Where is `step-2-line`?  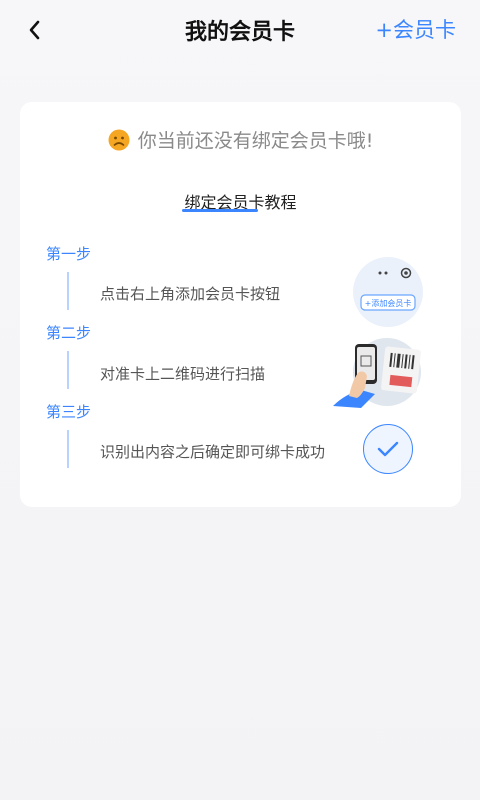 step-2-line is located at coordinates (68, 370).